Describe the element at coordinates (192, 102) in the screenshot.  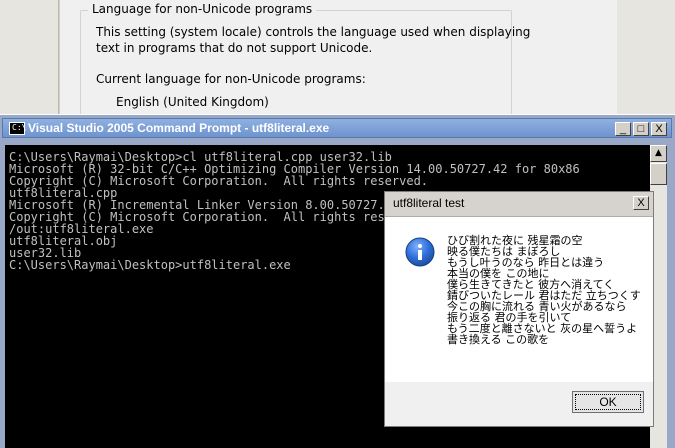
I see `current-language-value: English (United Kingdom)` at that location.